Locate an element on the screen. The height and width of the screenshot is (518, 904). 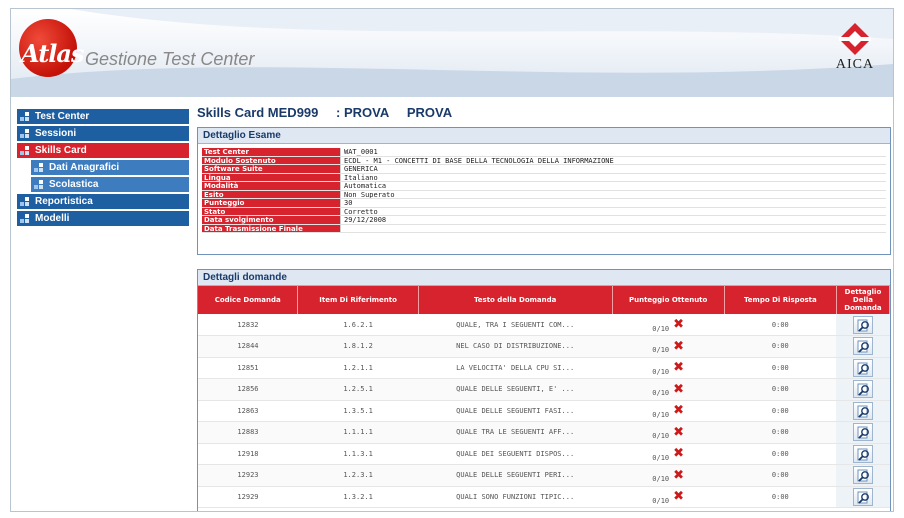
question-item: 1.8.1.2 is located at coordinates (358, 346).